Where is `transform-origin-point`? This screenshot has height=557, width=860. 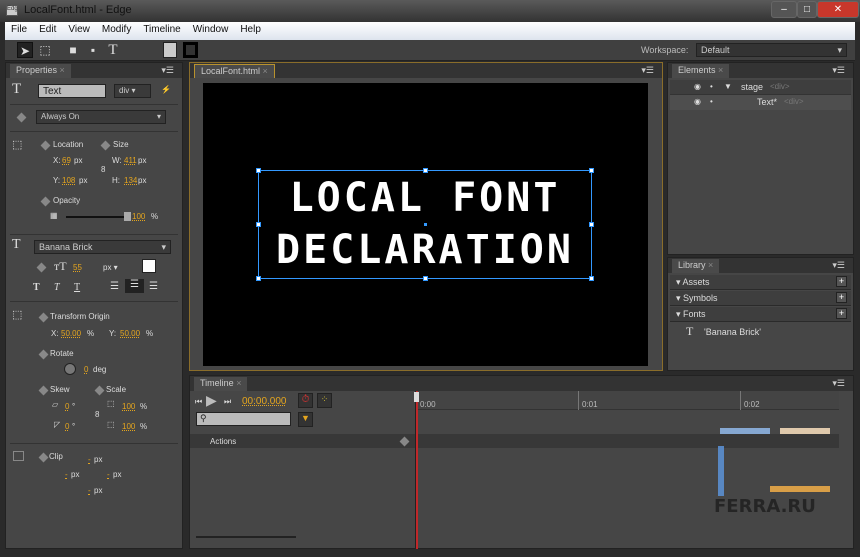
transform-origin-point is located at coordinates (425, 224).